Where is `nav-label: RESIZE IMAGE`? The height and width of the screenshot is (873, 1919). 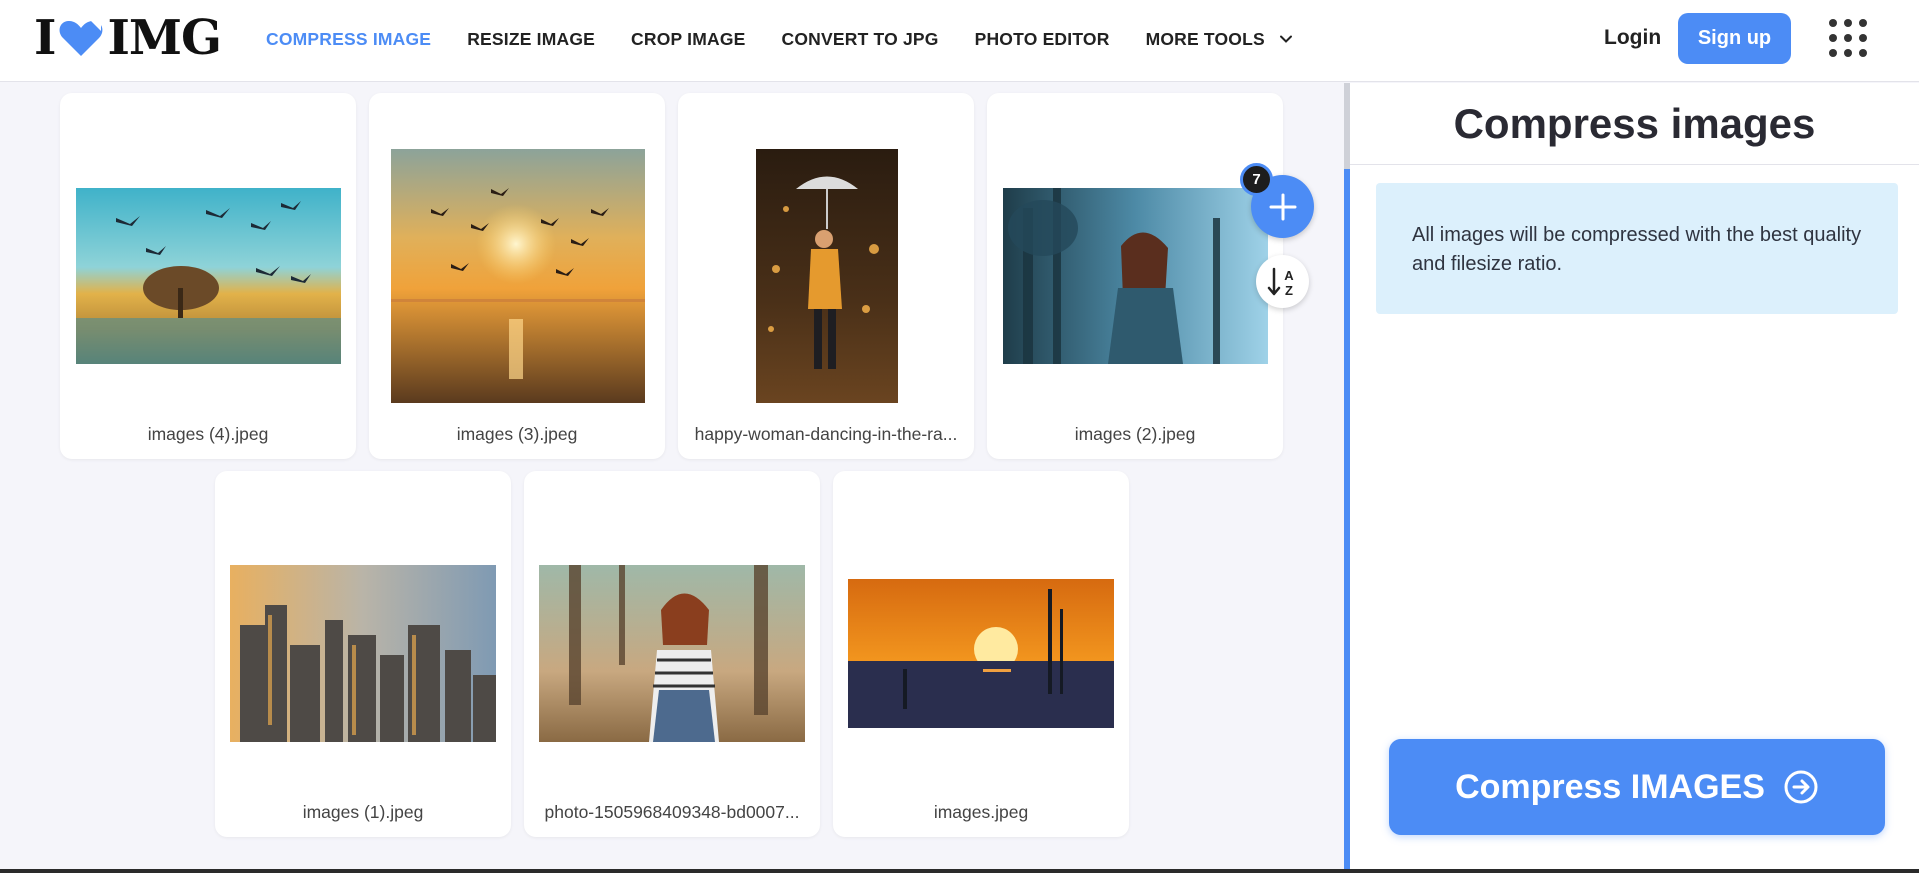
nav-label: RESIZE IMAGE is located at coordinates (531, 38).